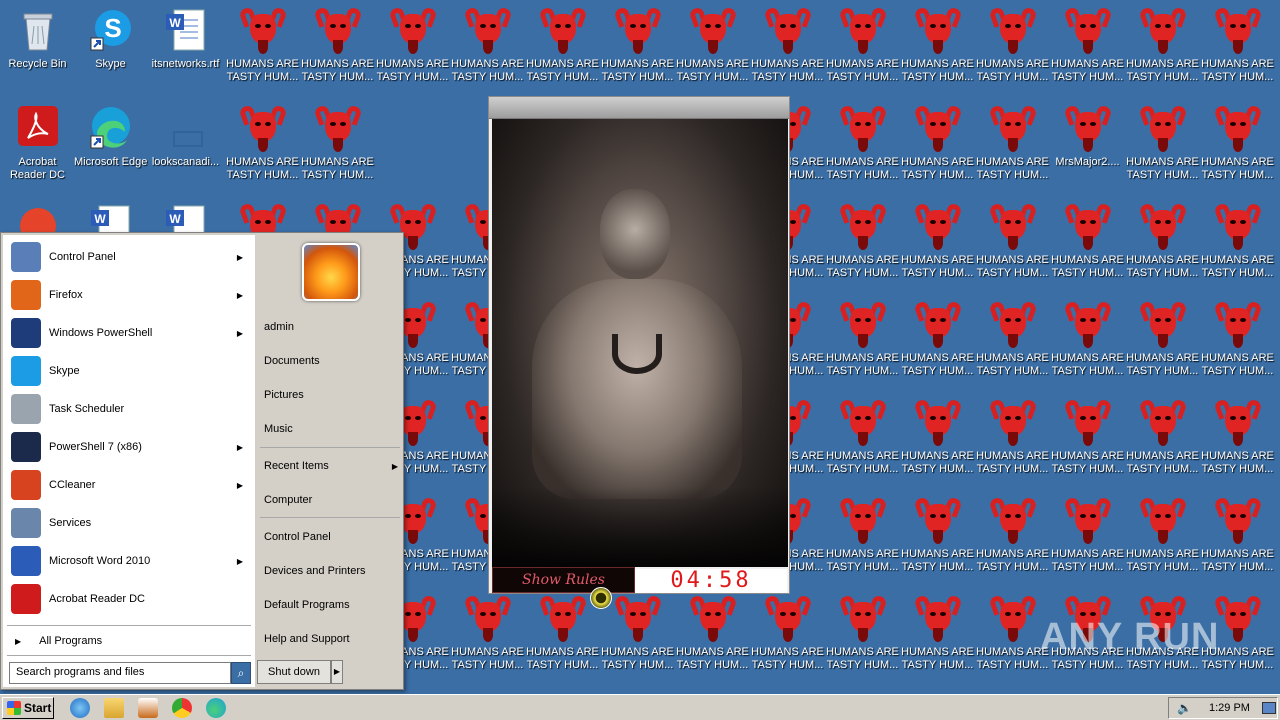  What do you see at coordinates (331, 272) in the screenshot?
I see `user-picture-avatar` at bounding box center [331, 272].